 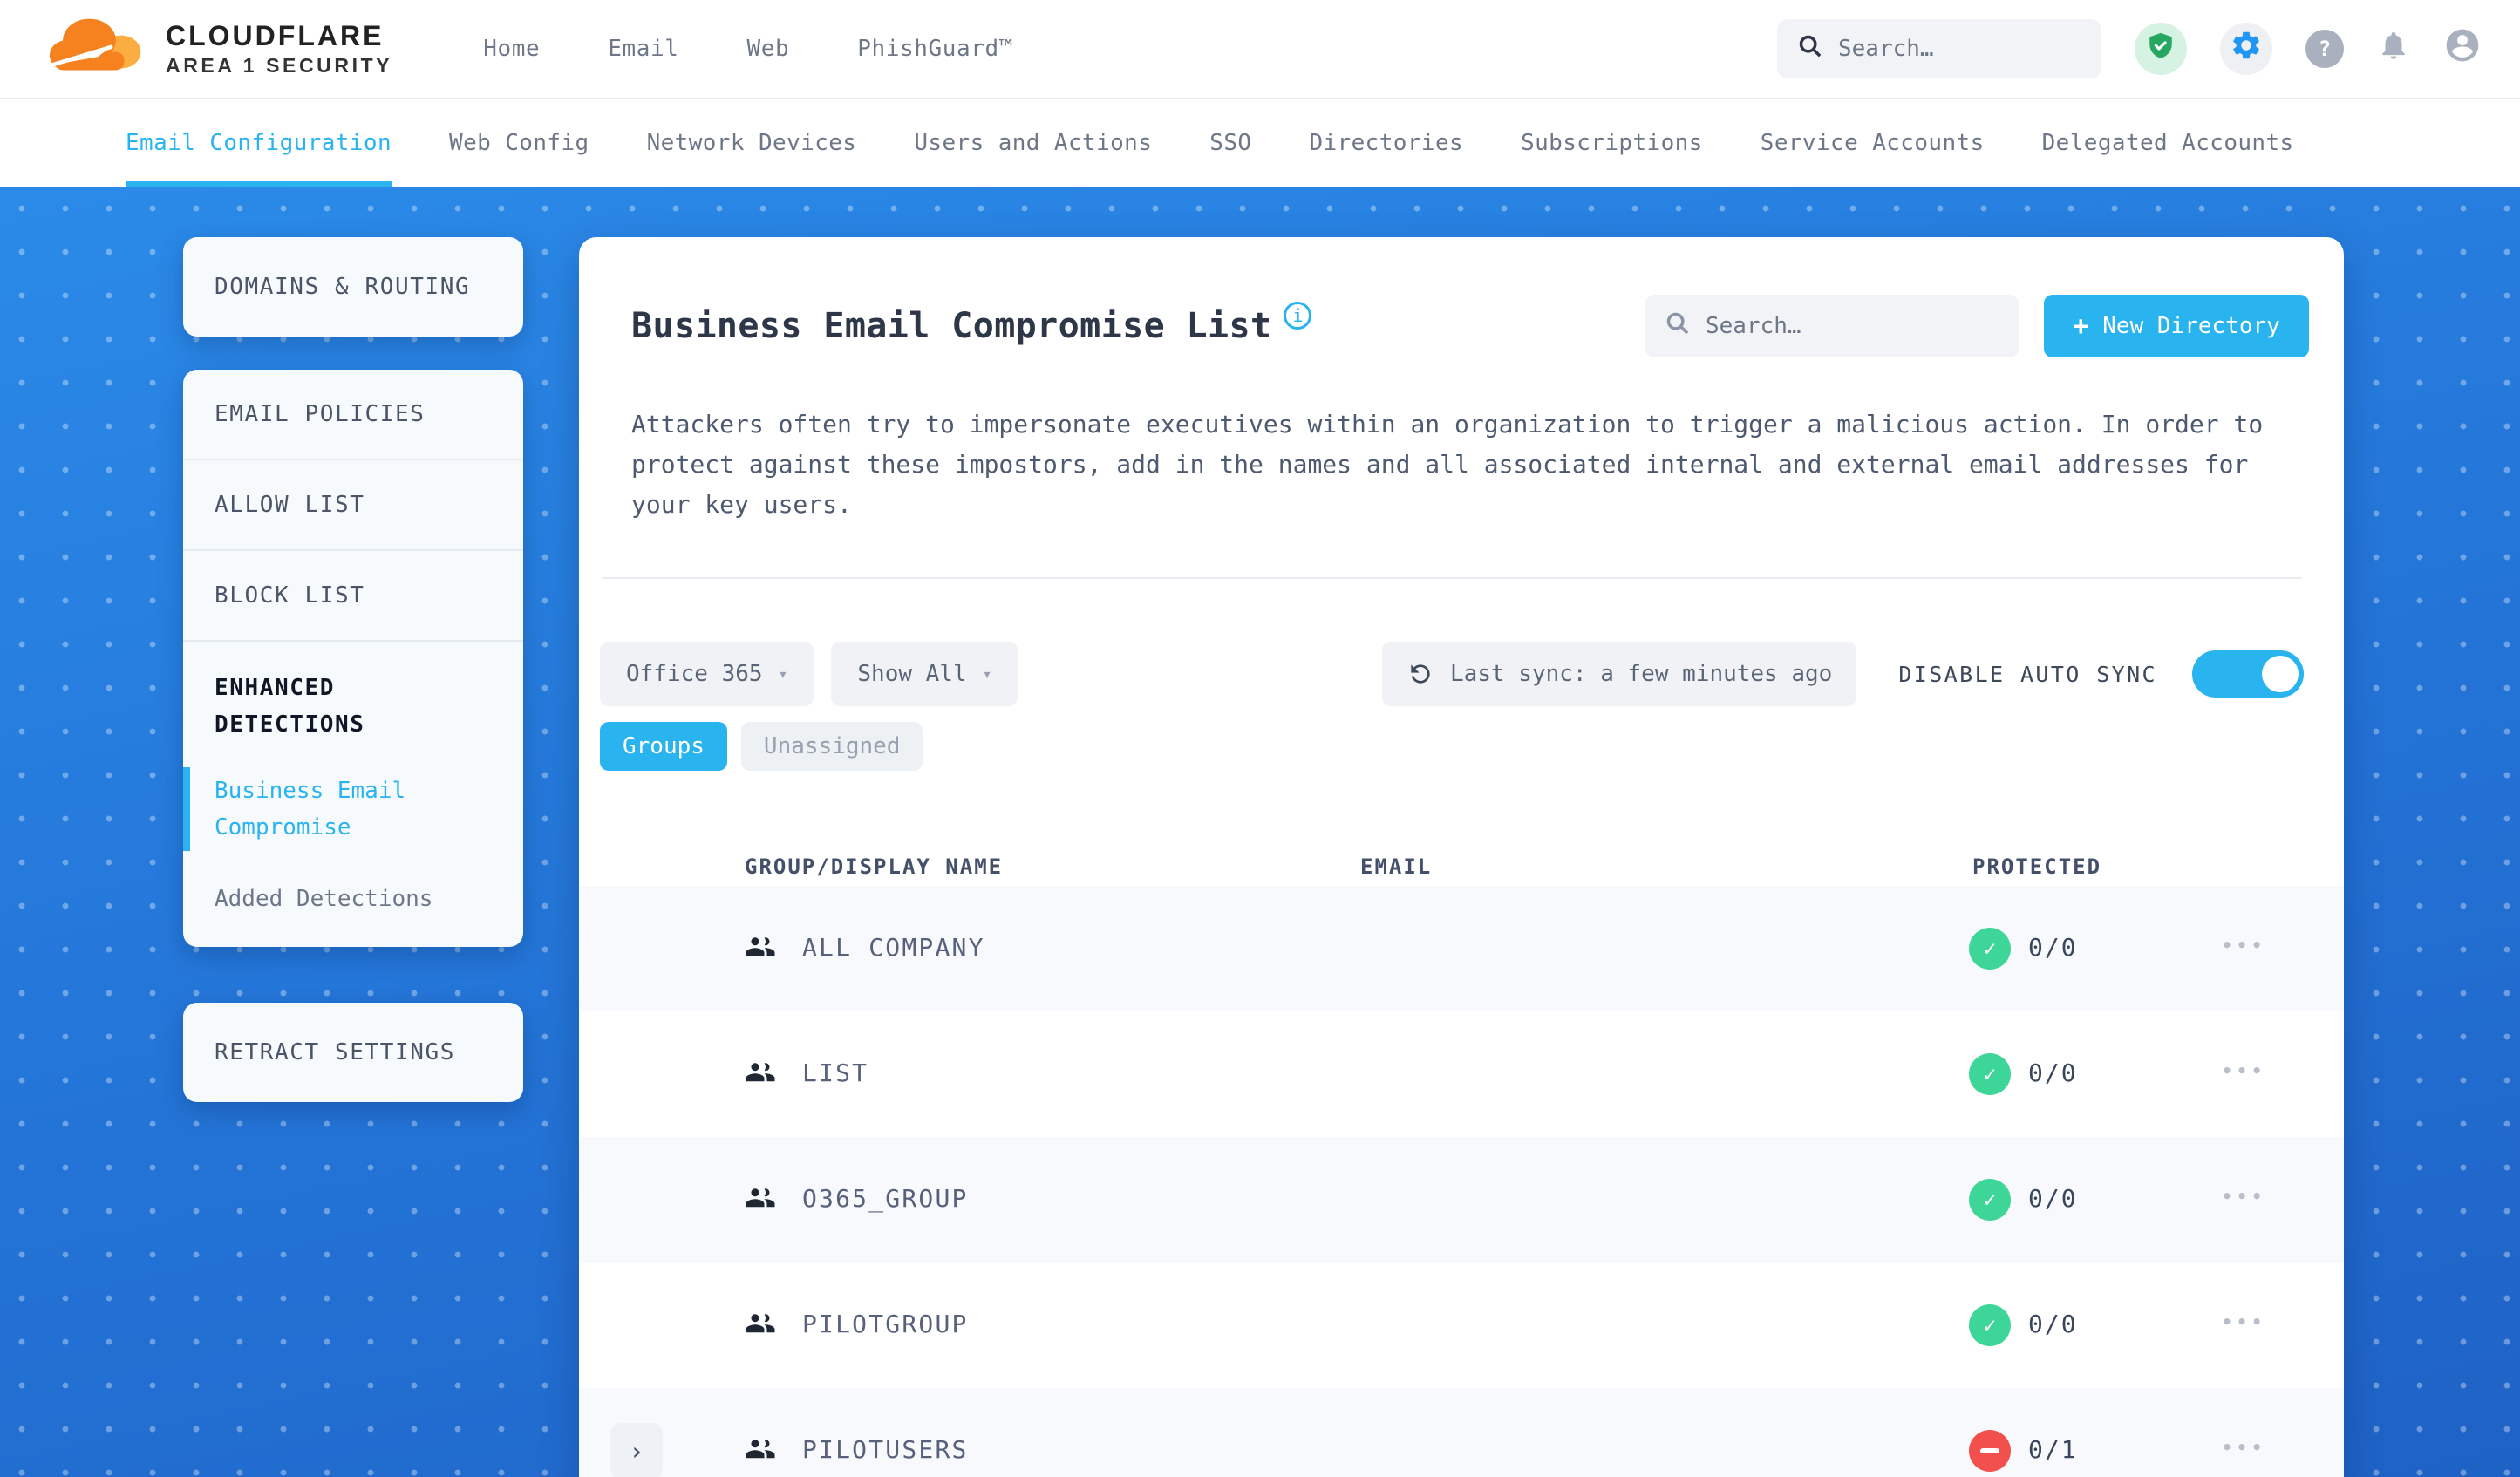 What do you see at coordinates (511, 49) in the screenshot?
I see `nav-home: Home` at bounding box center [511, 49].